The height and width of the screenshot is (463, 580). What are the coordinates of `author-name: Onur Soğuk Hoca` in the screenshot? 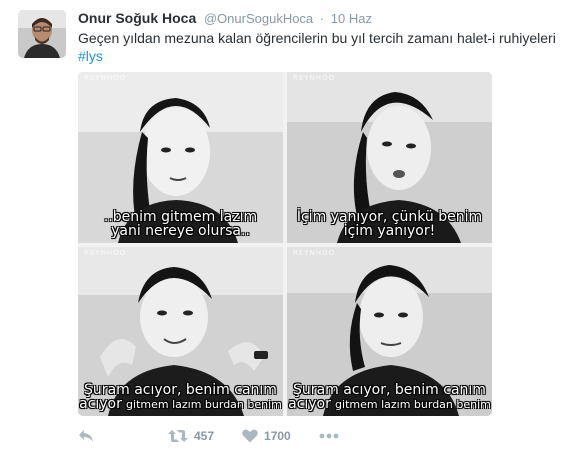 It's located at (137, 18).